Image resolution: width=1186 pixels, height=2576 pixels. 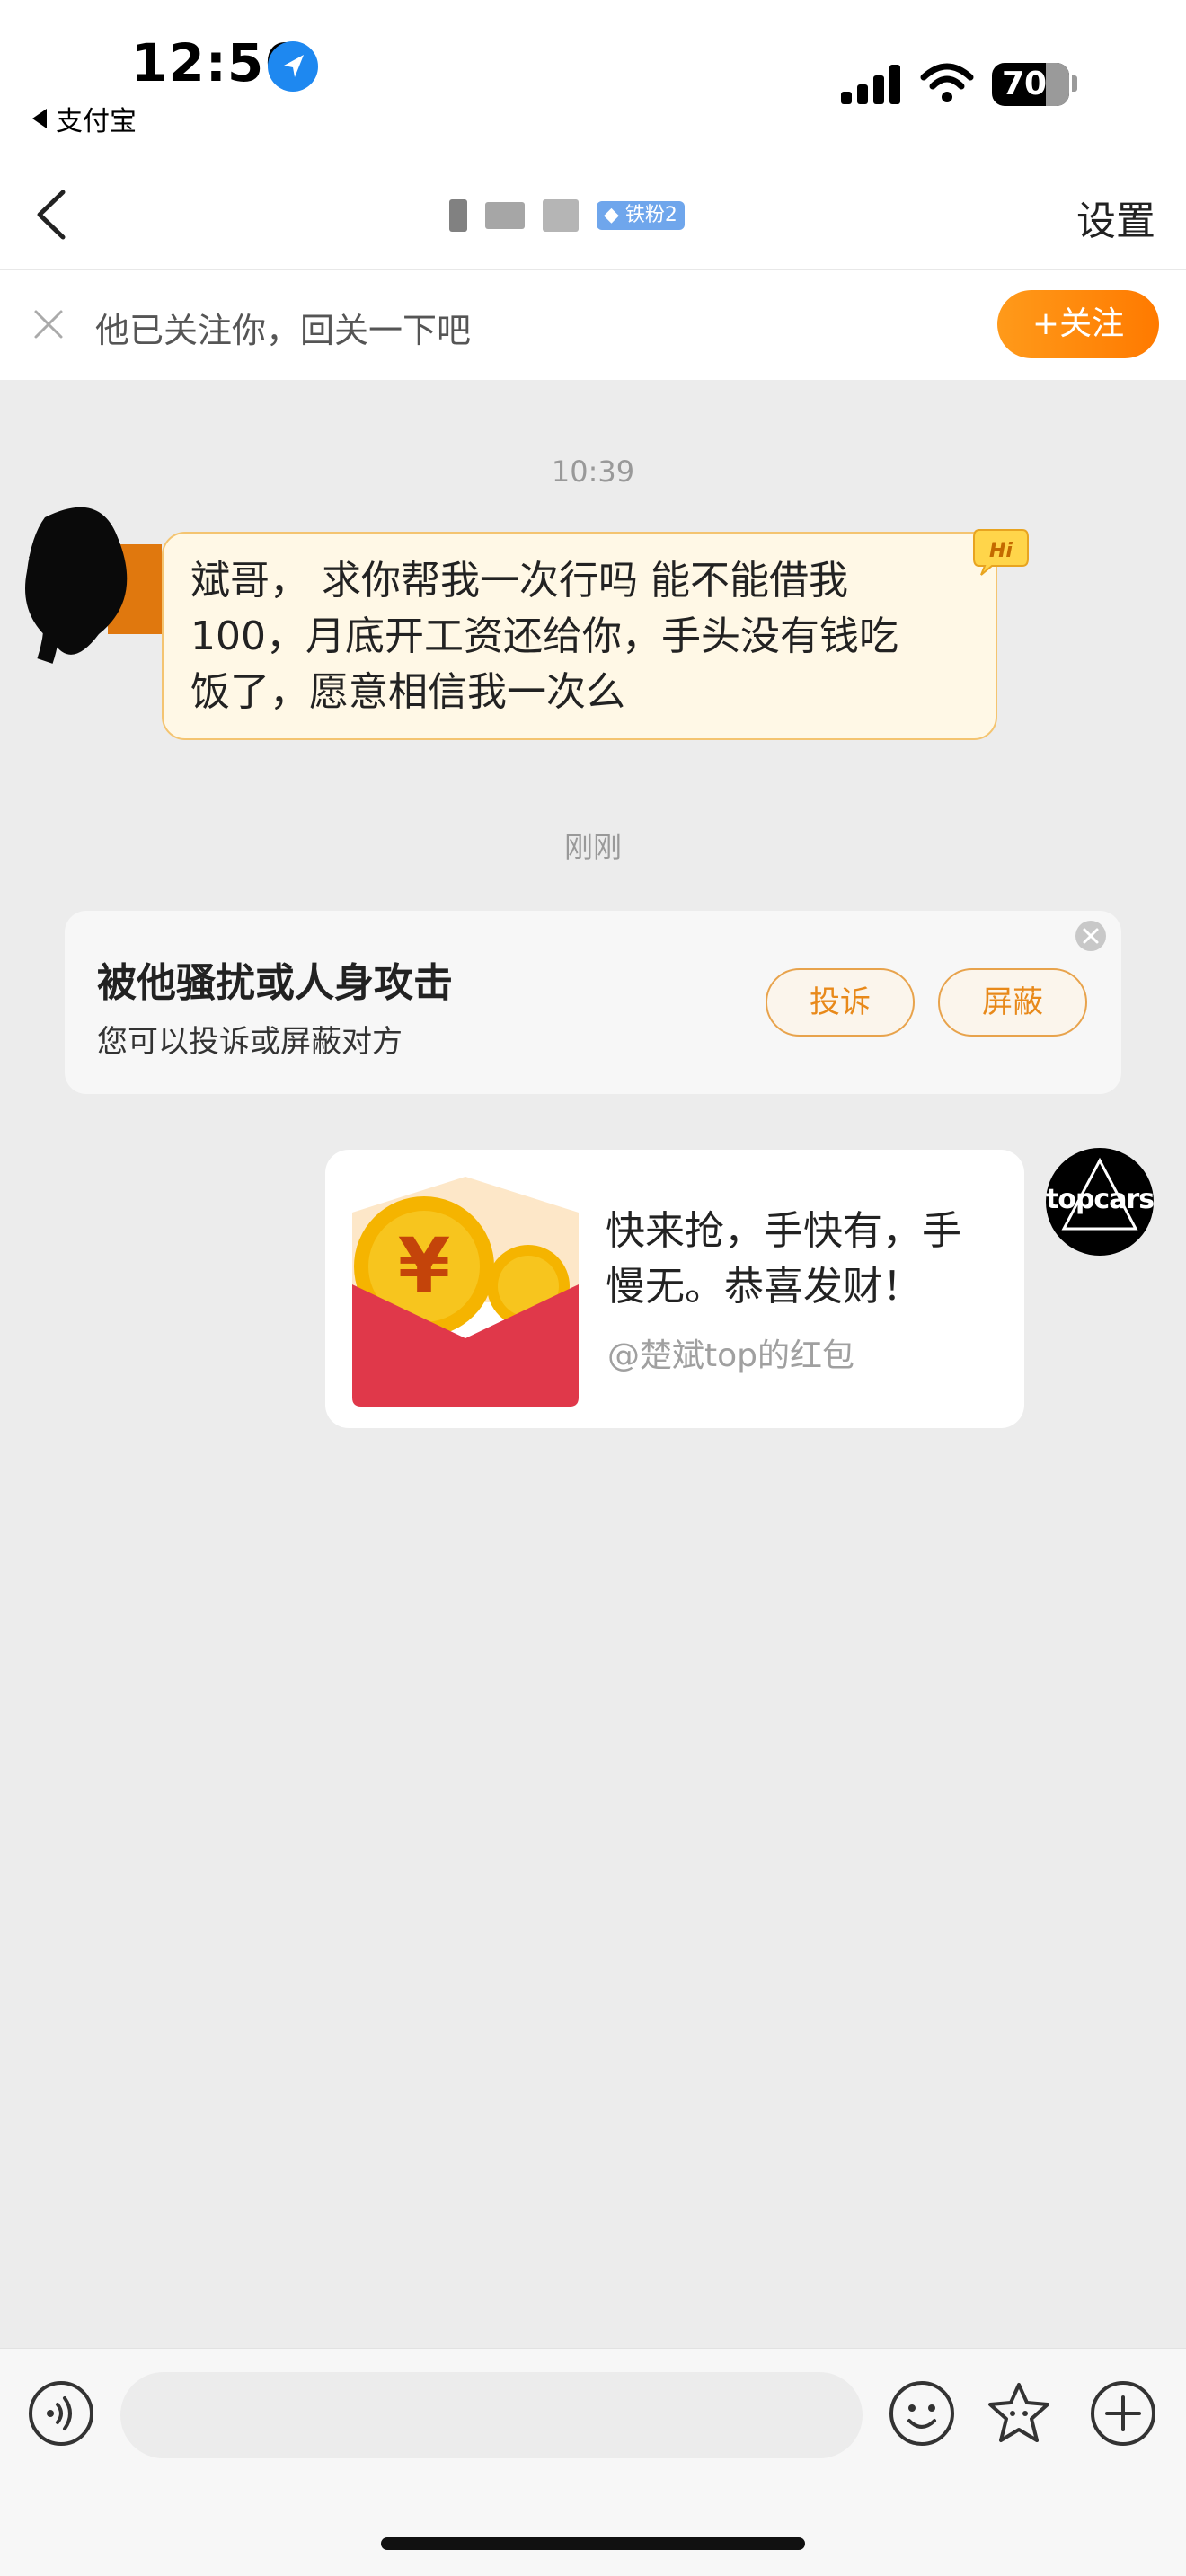 I want to click on cellular-signal-icon, so click(x=870, y=84).